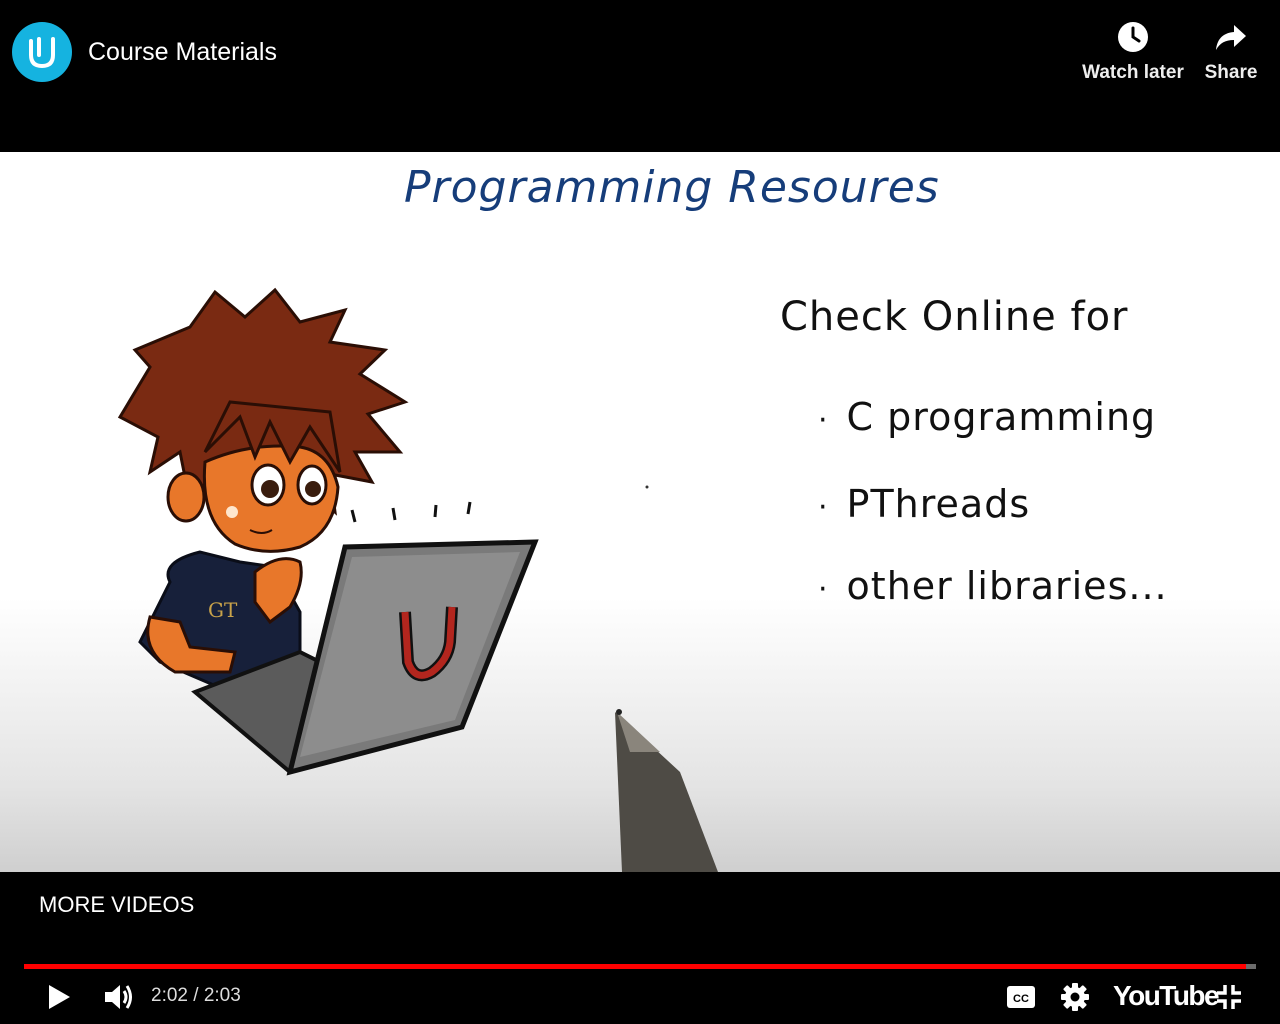  I want to click on svg-text: CC, so click(1021, 999).